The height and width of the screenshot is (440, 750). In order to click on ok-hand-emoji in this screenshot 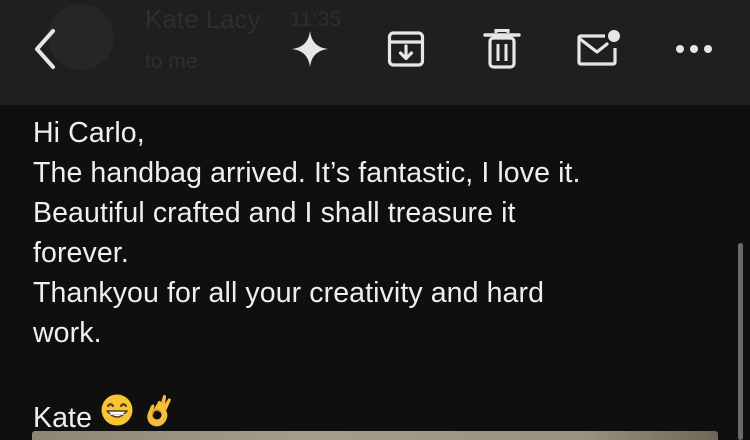, I will do `click(159, 410)`.